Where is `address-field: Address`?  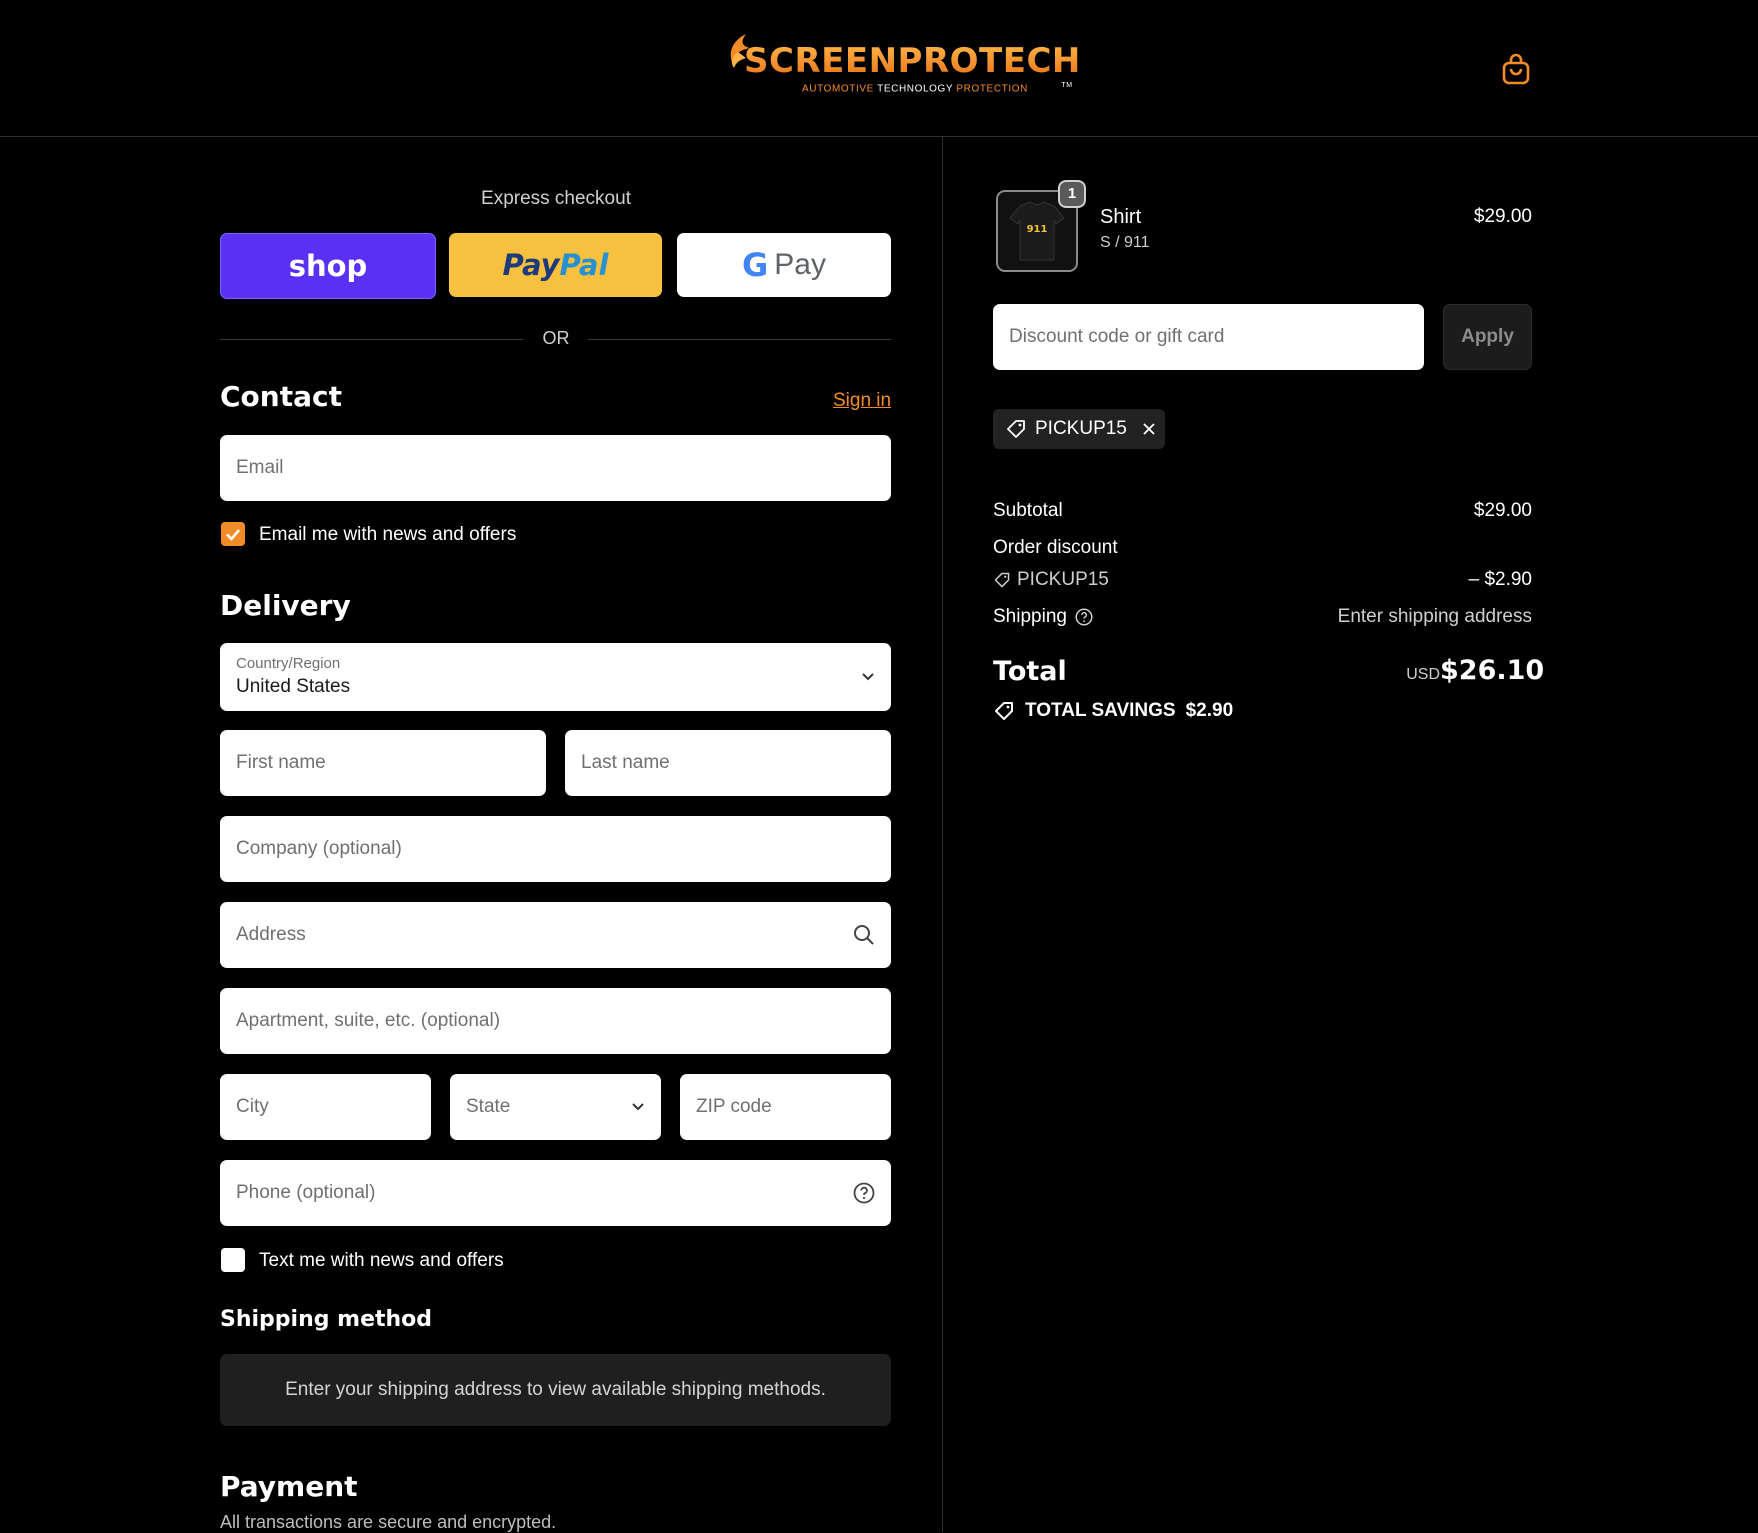
address-field: Address is located at coordinates (555, 935).